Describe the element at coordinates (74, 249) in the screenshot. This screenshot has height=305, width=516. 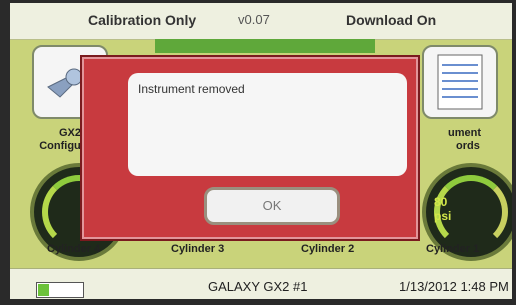
I see `cylinder-4-label: Cylinder 4` at that location.